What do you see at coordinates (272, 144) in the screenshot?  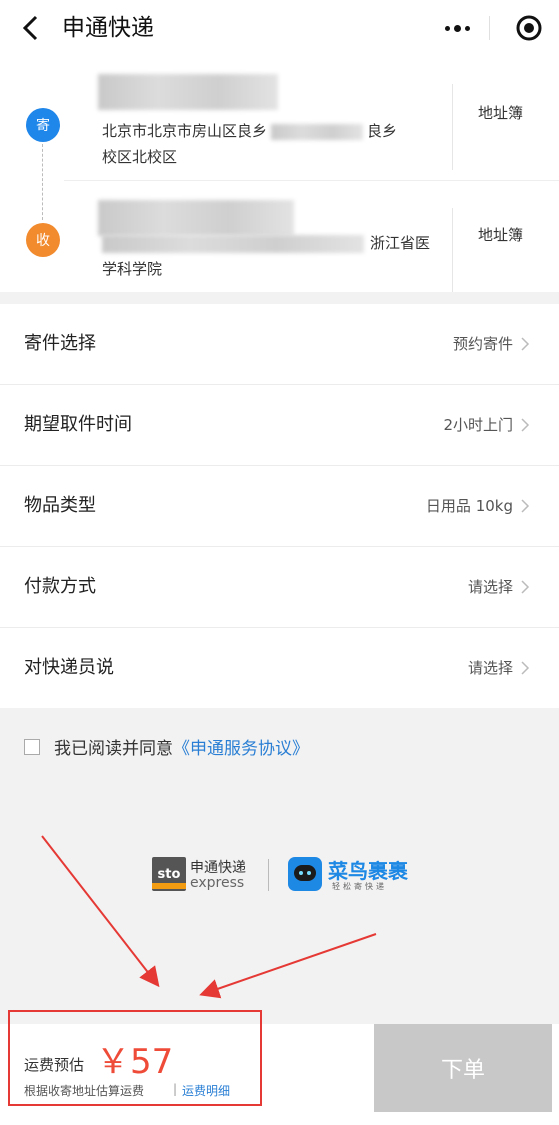 I see `sender-address: 北京市北京市房山区良乡 良乡 校区北校区` at bounding box center [272, 144].